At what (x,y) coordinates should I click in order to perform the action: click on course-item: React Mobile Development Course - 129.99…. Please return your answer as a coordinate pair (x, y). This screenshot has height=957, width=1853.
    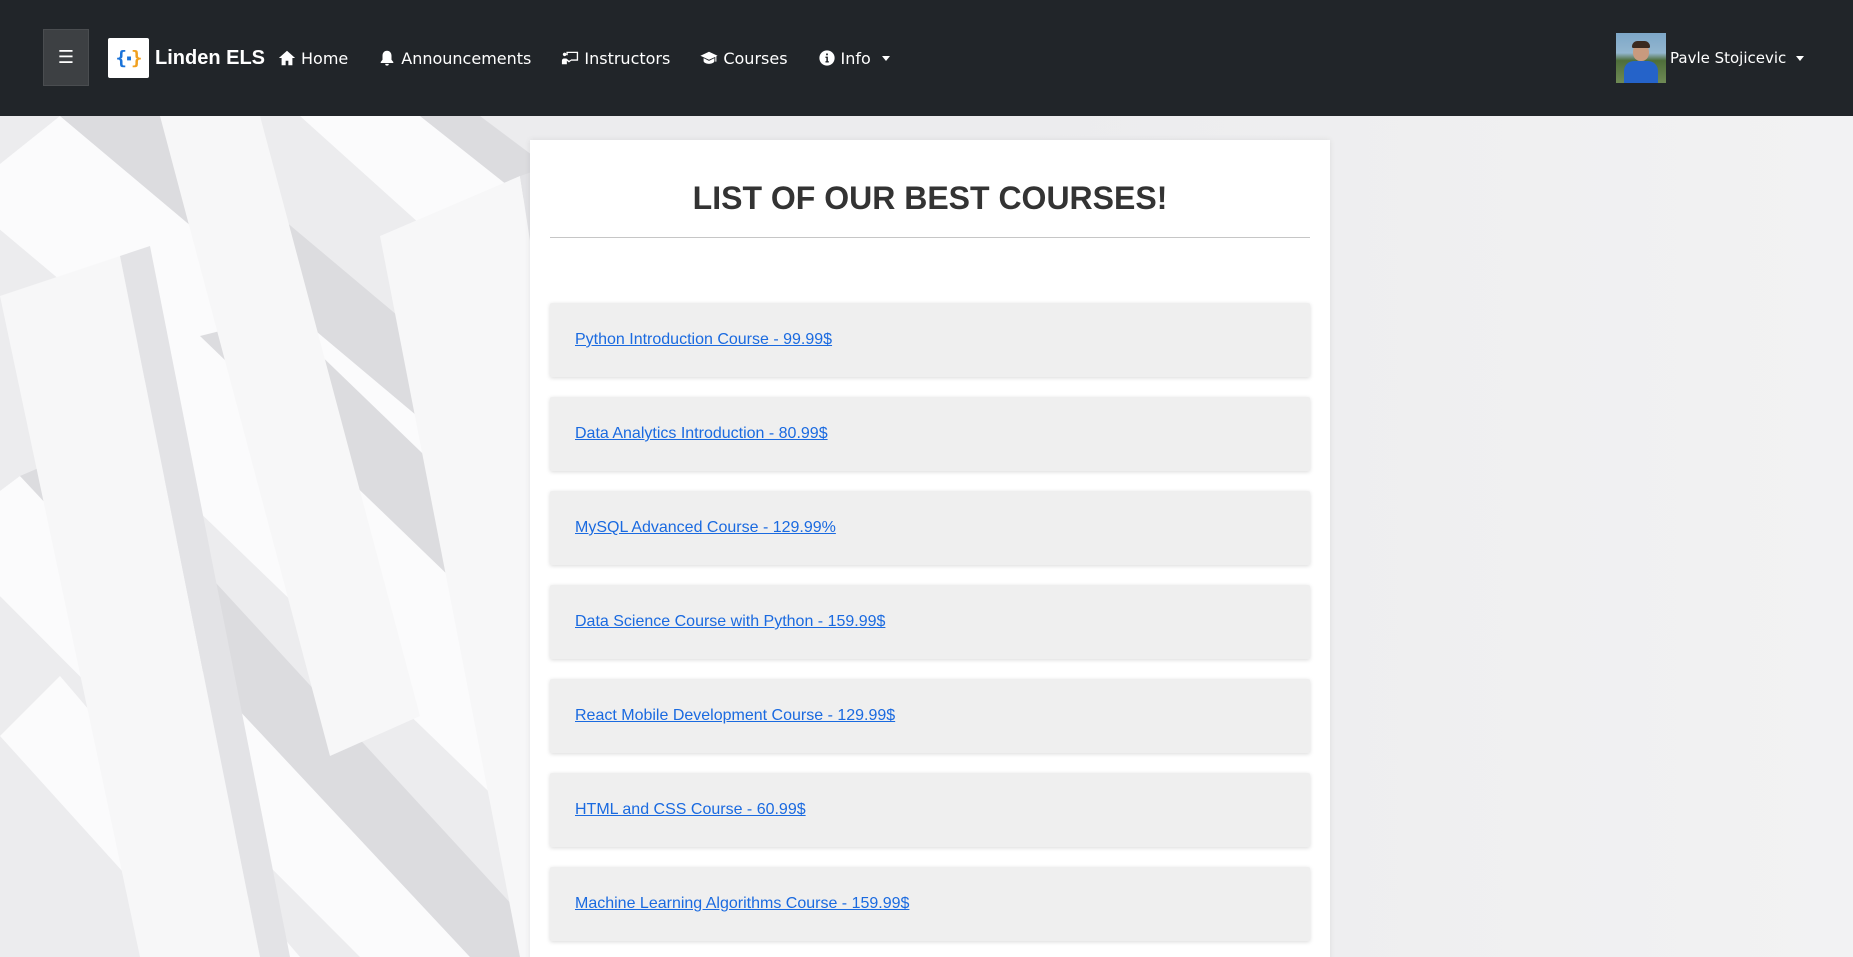
    Looking at the image, I should click on (930, 716).